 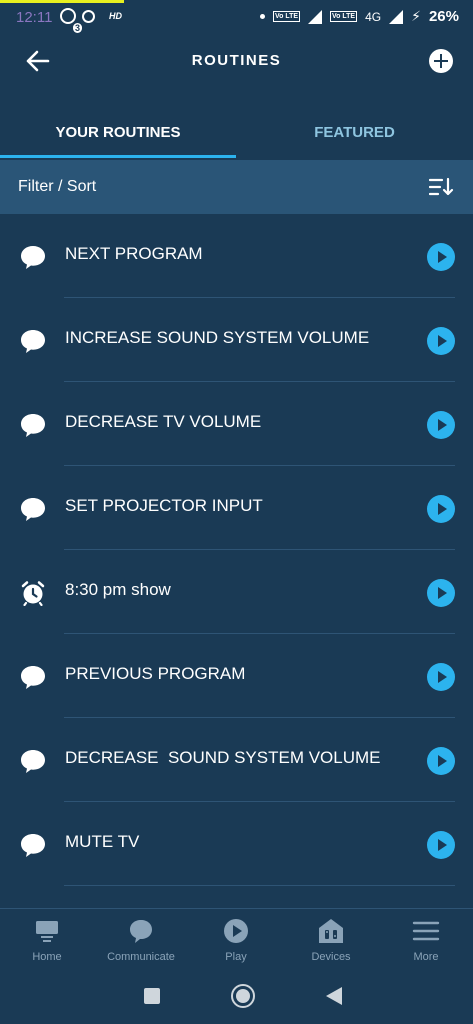 I want to click on routine-label: PREVIOUS PROGRAM, so click(x=155, y=673).